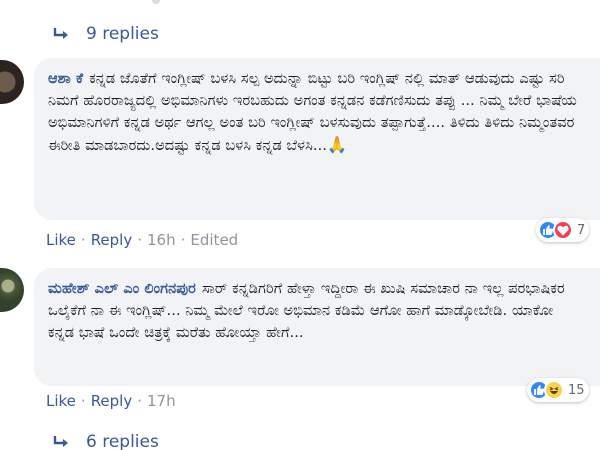 This screenshot has width=600, height=450. What do you see at coordinates (337, 144) in the screenshot?
I see `praying-hands-icon: 🙏` at bounding box center [337, 144].